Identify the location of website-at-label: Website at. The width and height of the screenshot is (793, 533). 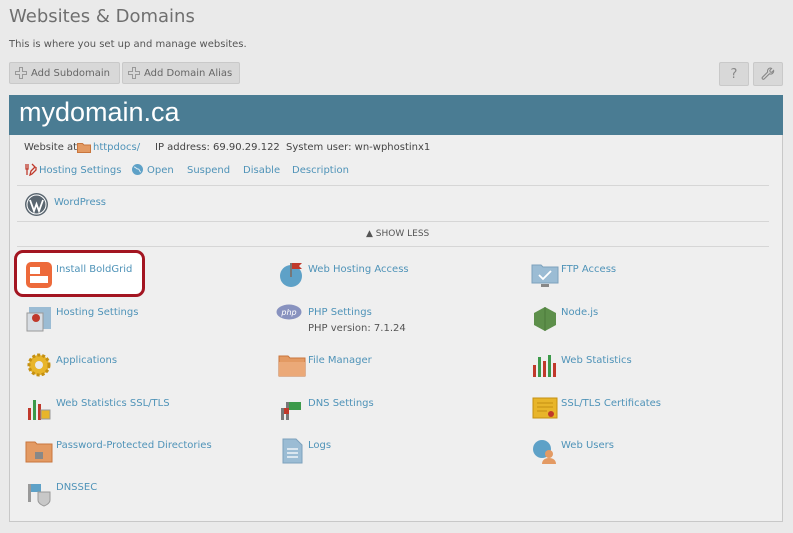
(51, 147).